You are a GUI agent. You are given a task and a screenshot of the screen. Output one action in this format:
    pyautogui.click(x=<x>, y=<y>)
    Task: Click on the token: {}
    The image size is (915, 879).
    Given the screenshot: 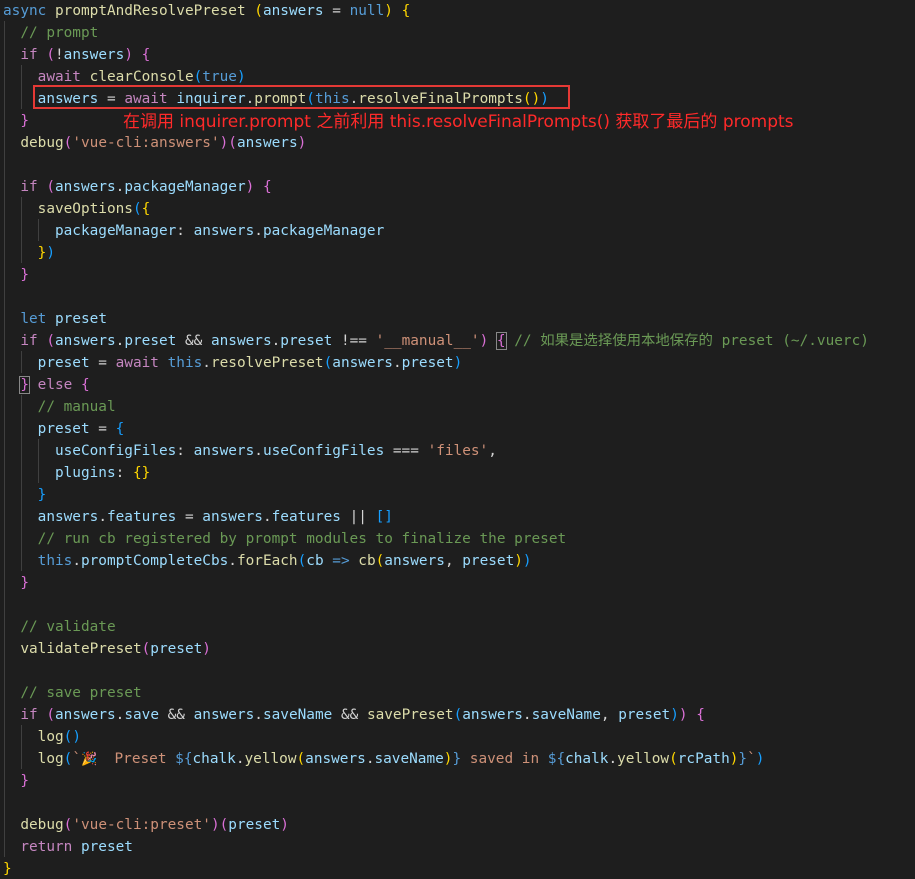 What is the action you would take?
    pyautogui.click(x=141, y=473)
    